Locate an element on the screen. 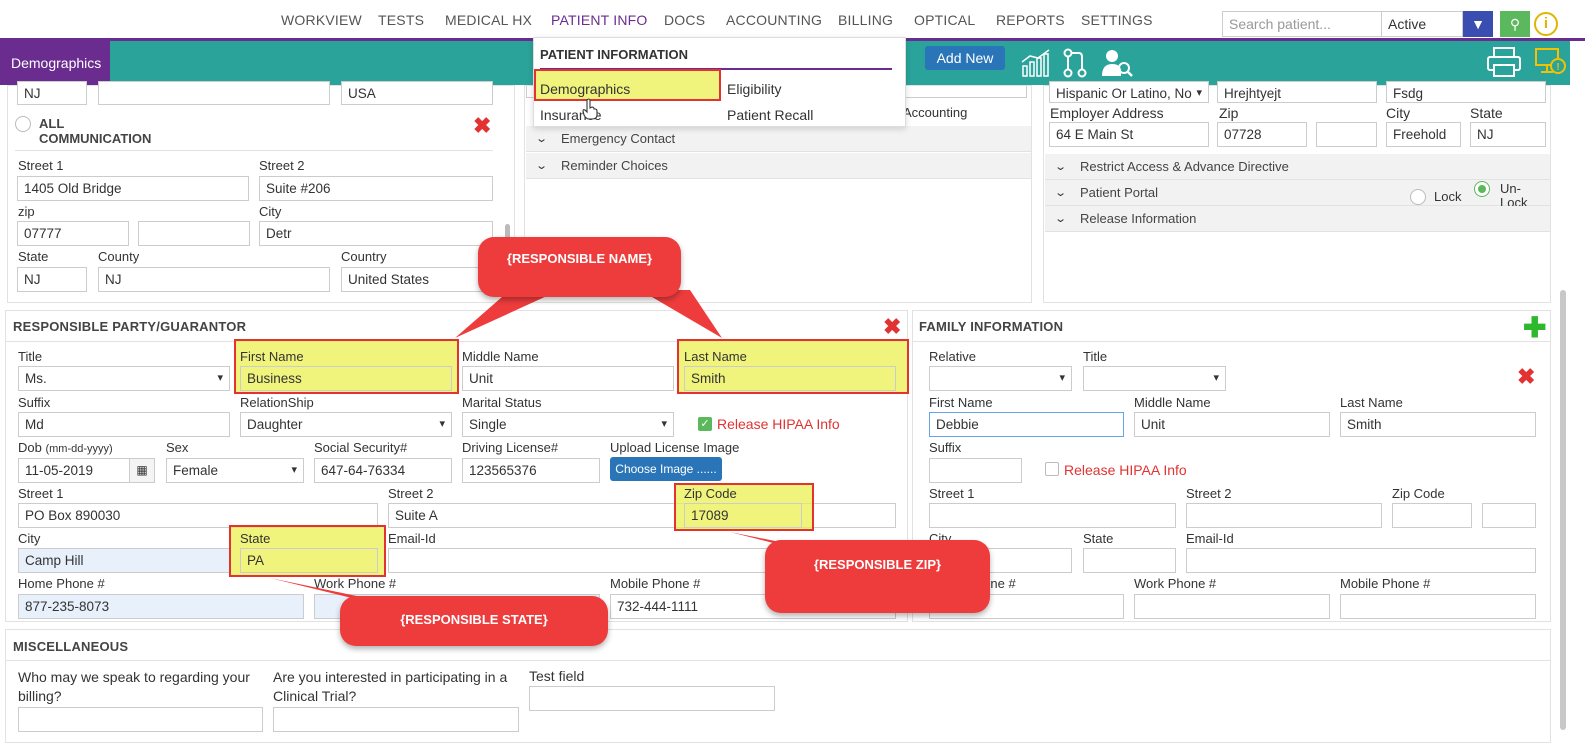  printer-icon is located at coordinates (1504, 62).